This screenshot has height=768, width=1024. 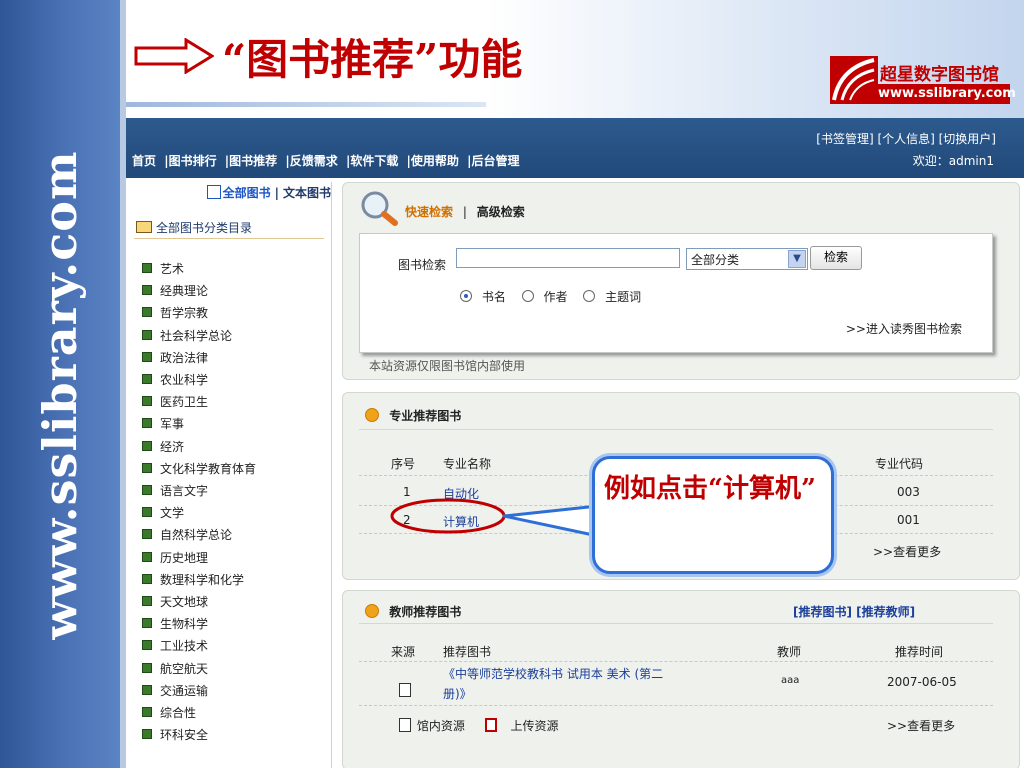 What do you see at coordinates (198, 469) in the screenshot?
I see `category-item: 文化科学教育体育` at bounding box center [198, 469].